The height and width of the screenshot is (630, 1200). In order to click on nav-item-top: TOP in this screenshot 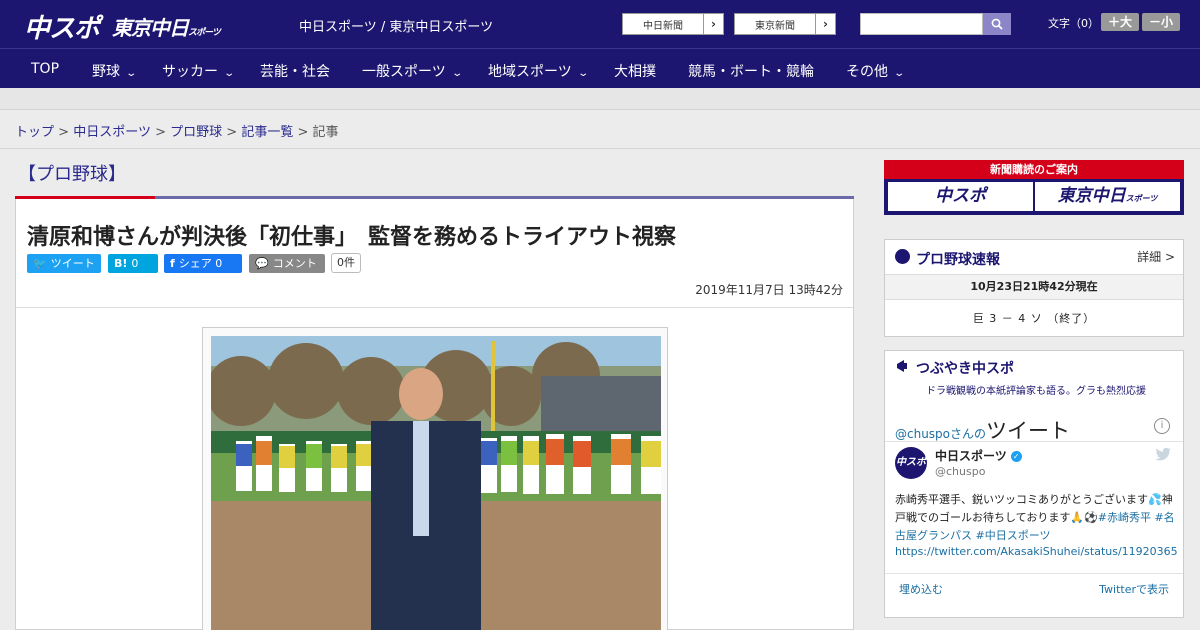, I will do `click(45, 69)`.